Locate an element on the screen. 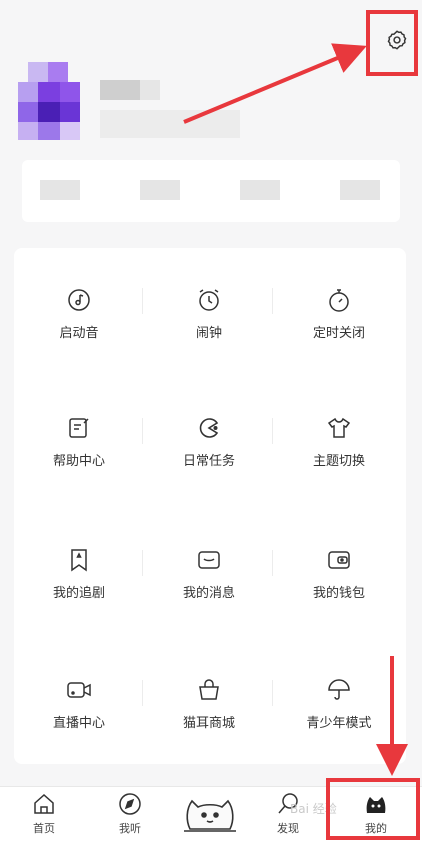 This screenshot has width=422, height=843. home-icon is located at coordinates (44, 803).